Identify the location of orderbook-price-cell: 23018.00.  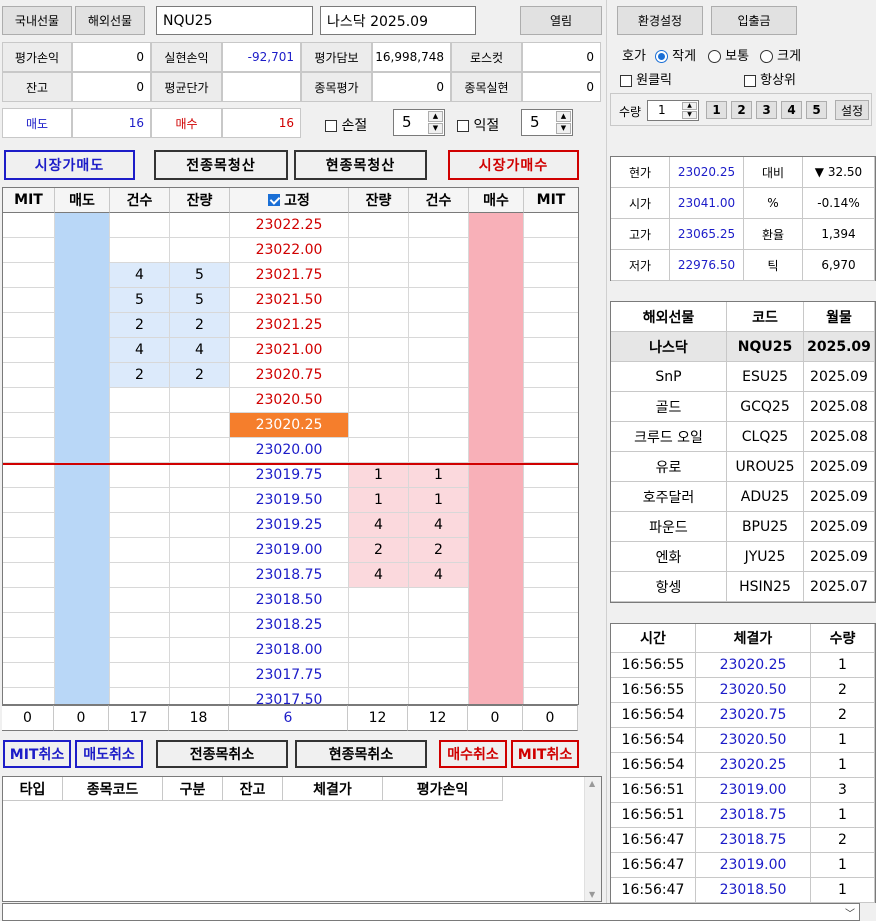
(289, 650).